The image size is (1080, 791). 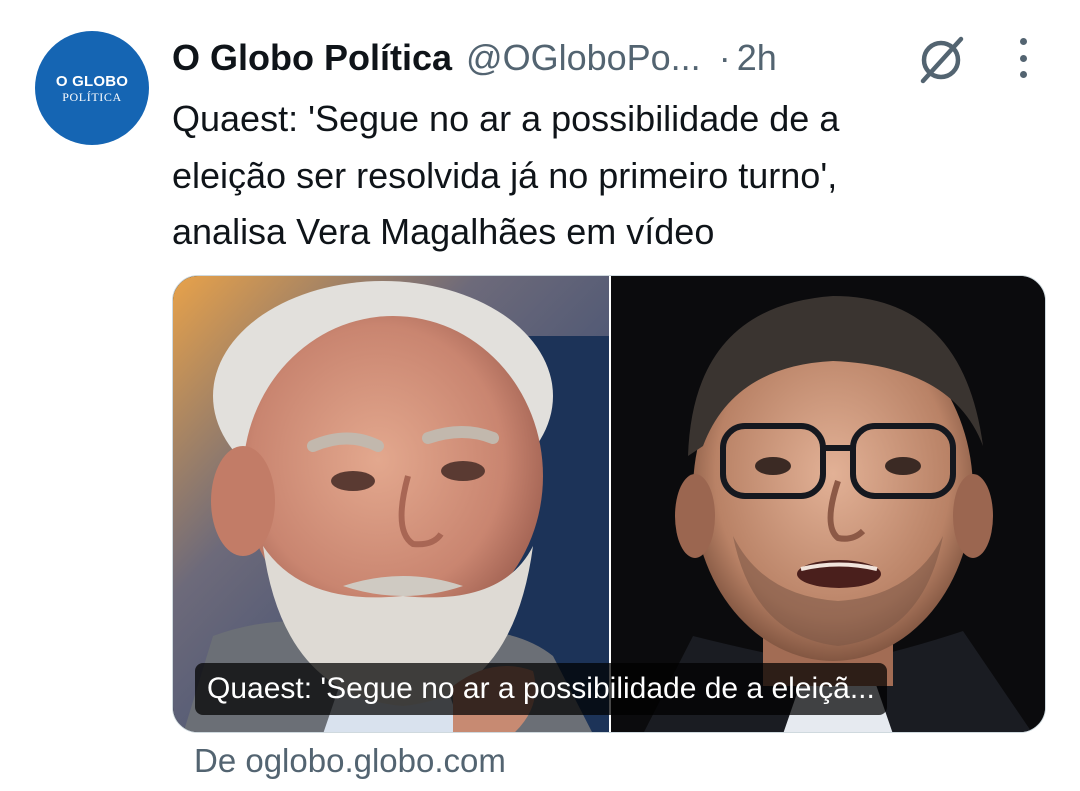 I want to click on link-source: De oglobo.globo.com, so click(x=350, y=761).